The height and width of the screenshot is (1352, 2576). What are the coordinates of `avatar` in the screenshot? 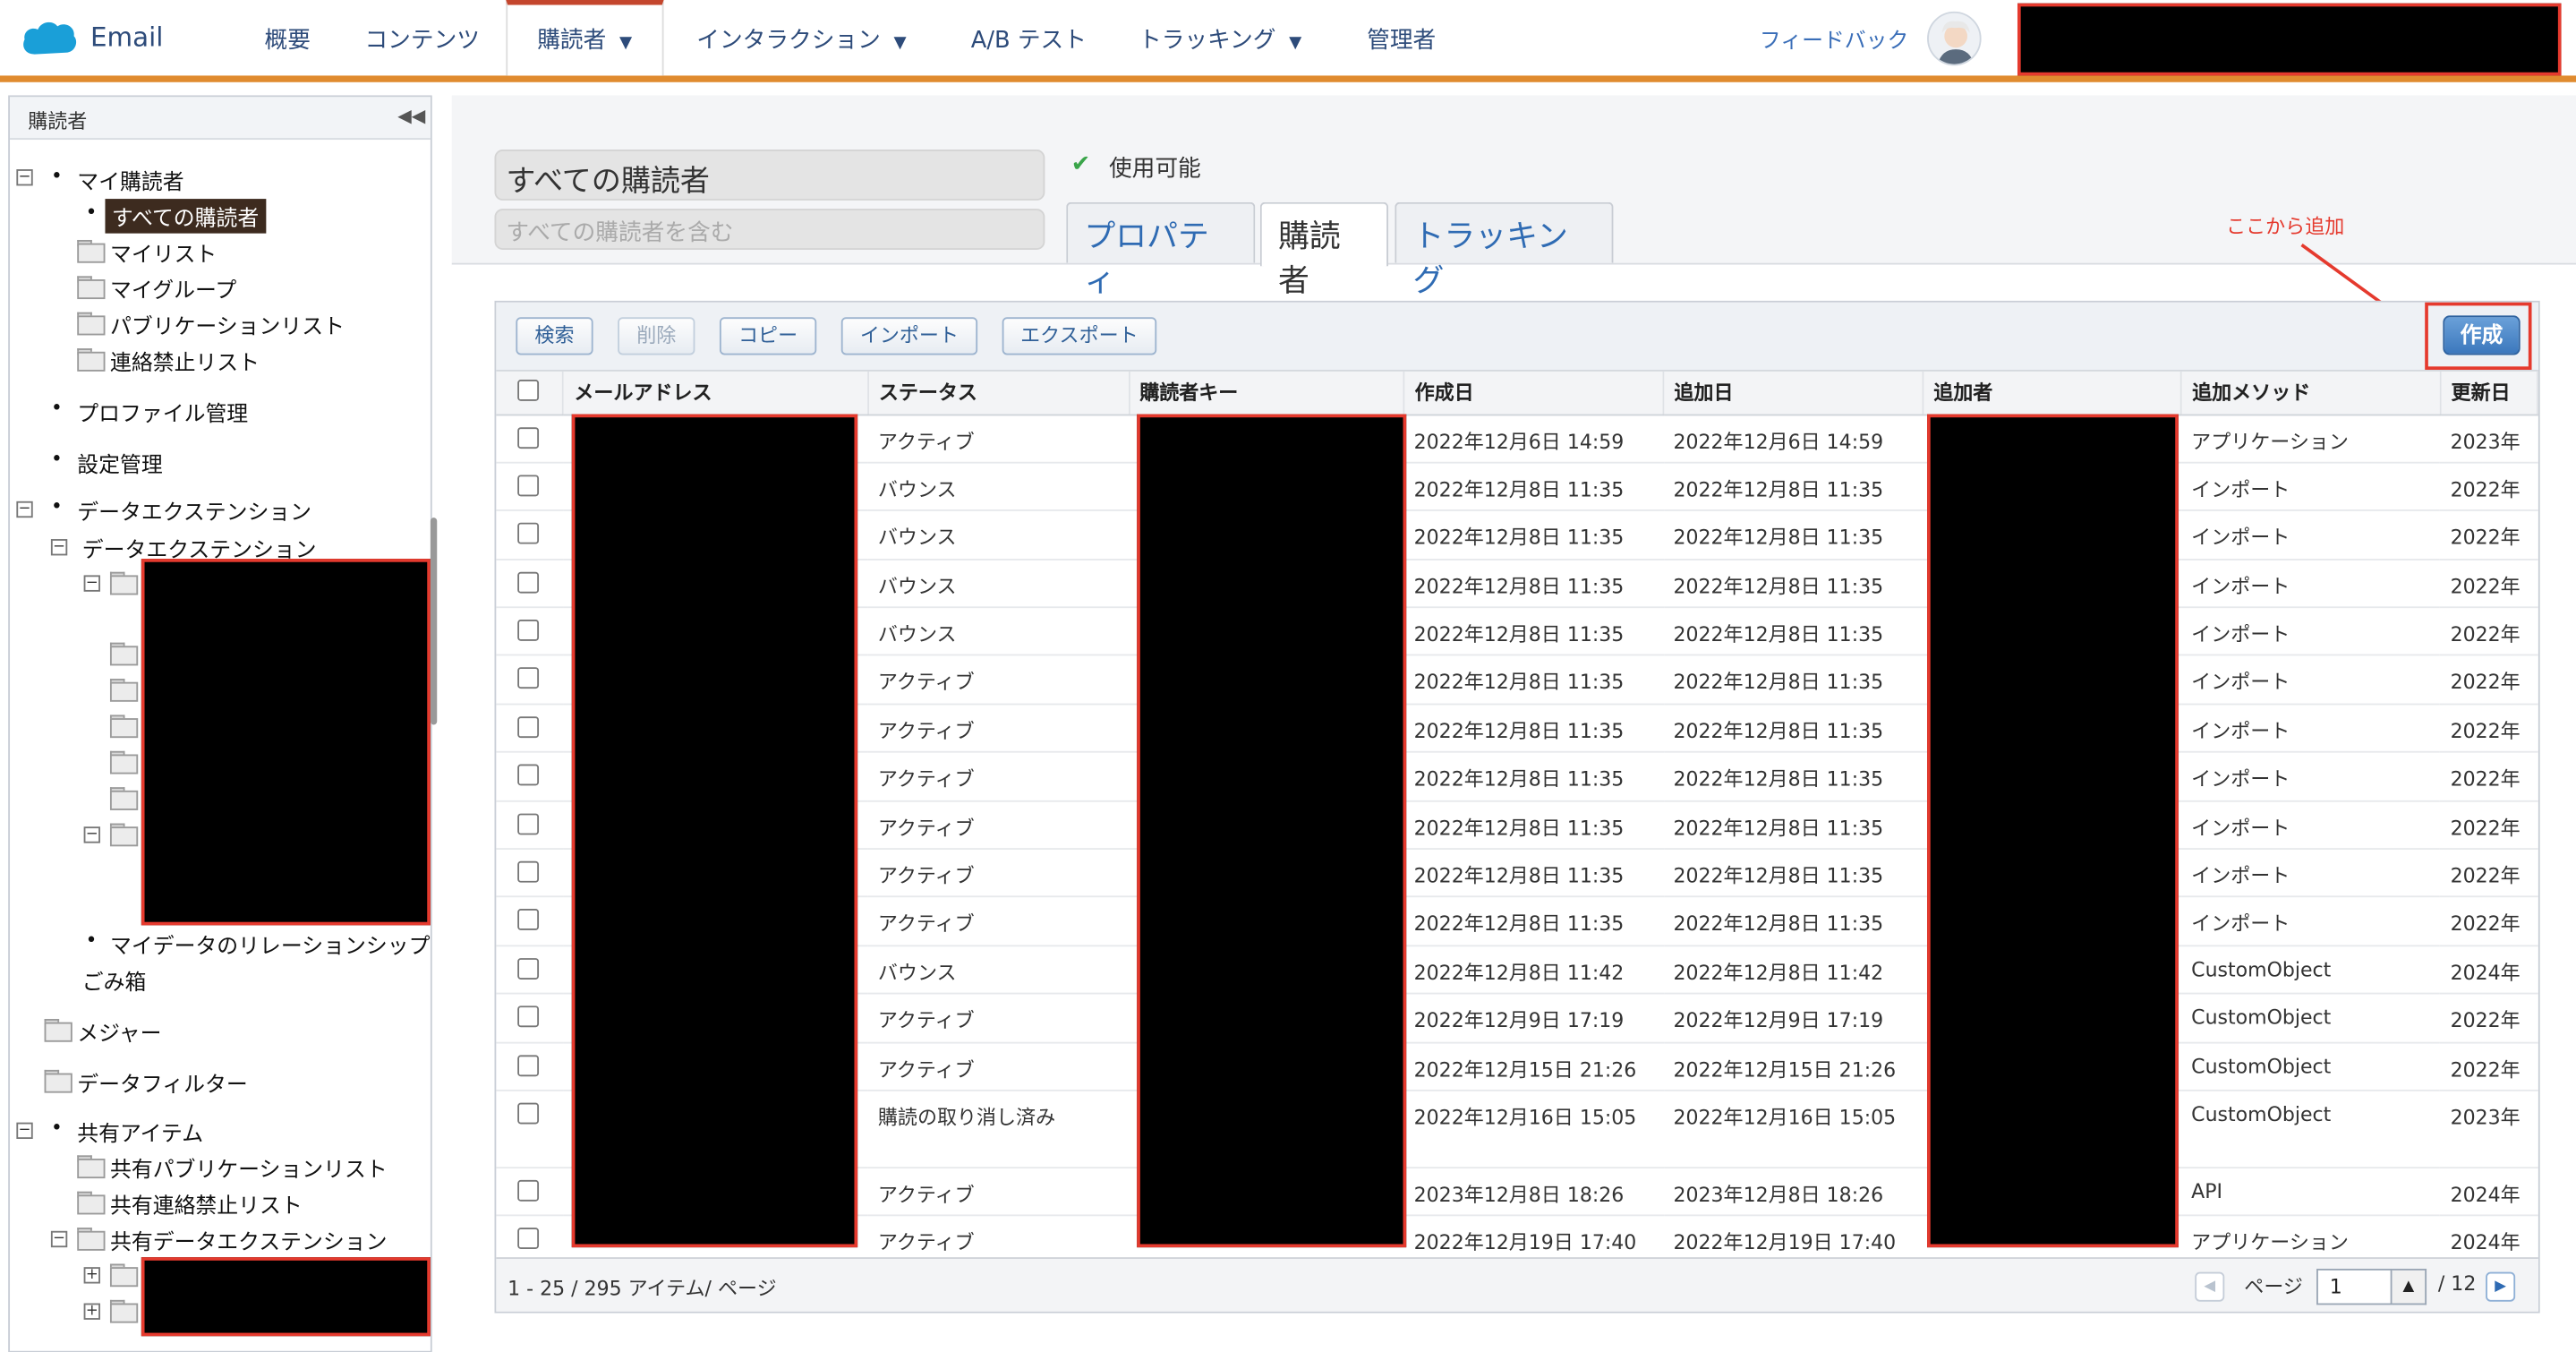 It's located at (1954, 38).